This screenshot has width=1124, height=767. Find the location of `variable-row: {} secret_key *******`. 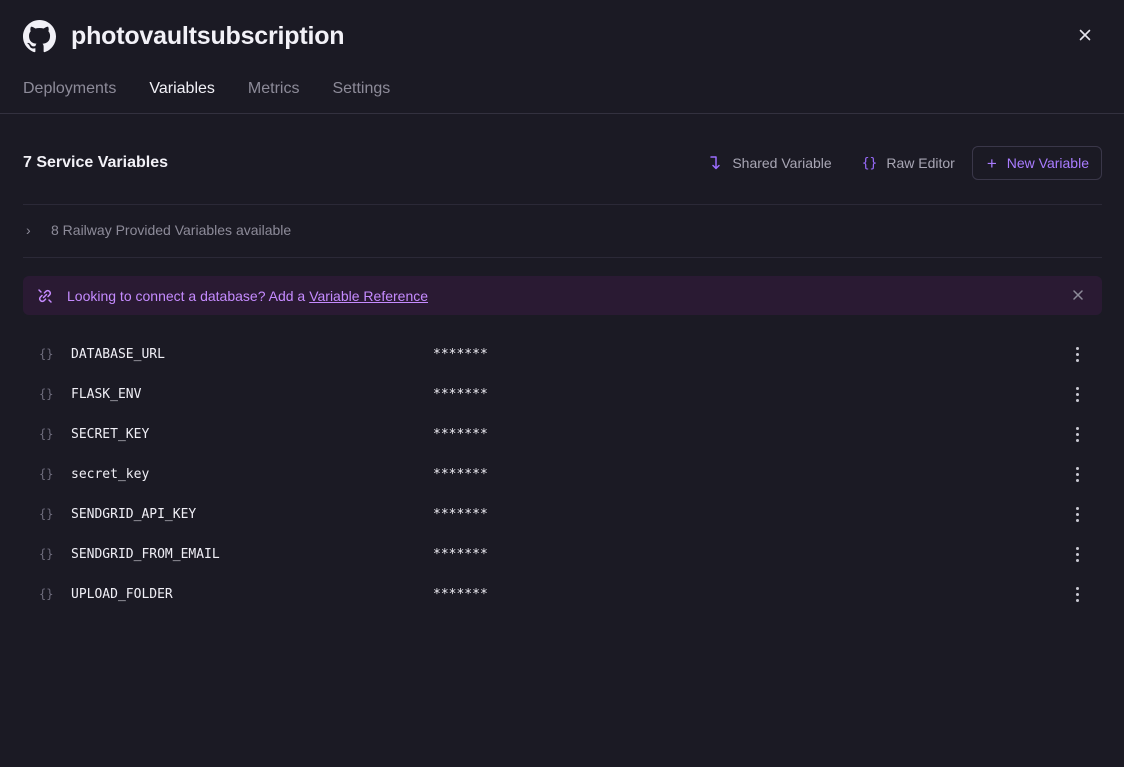

variable-row: {} secret_key ******* is located at coordinates (562, 474).